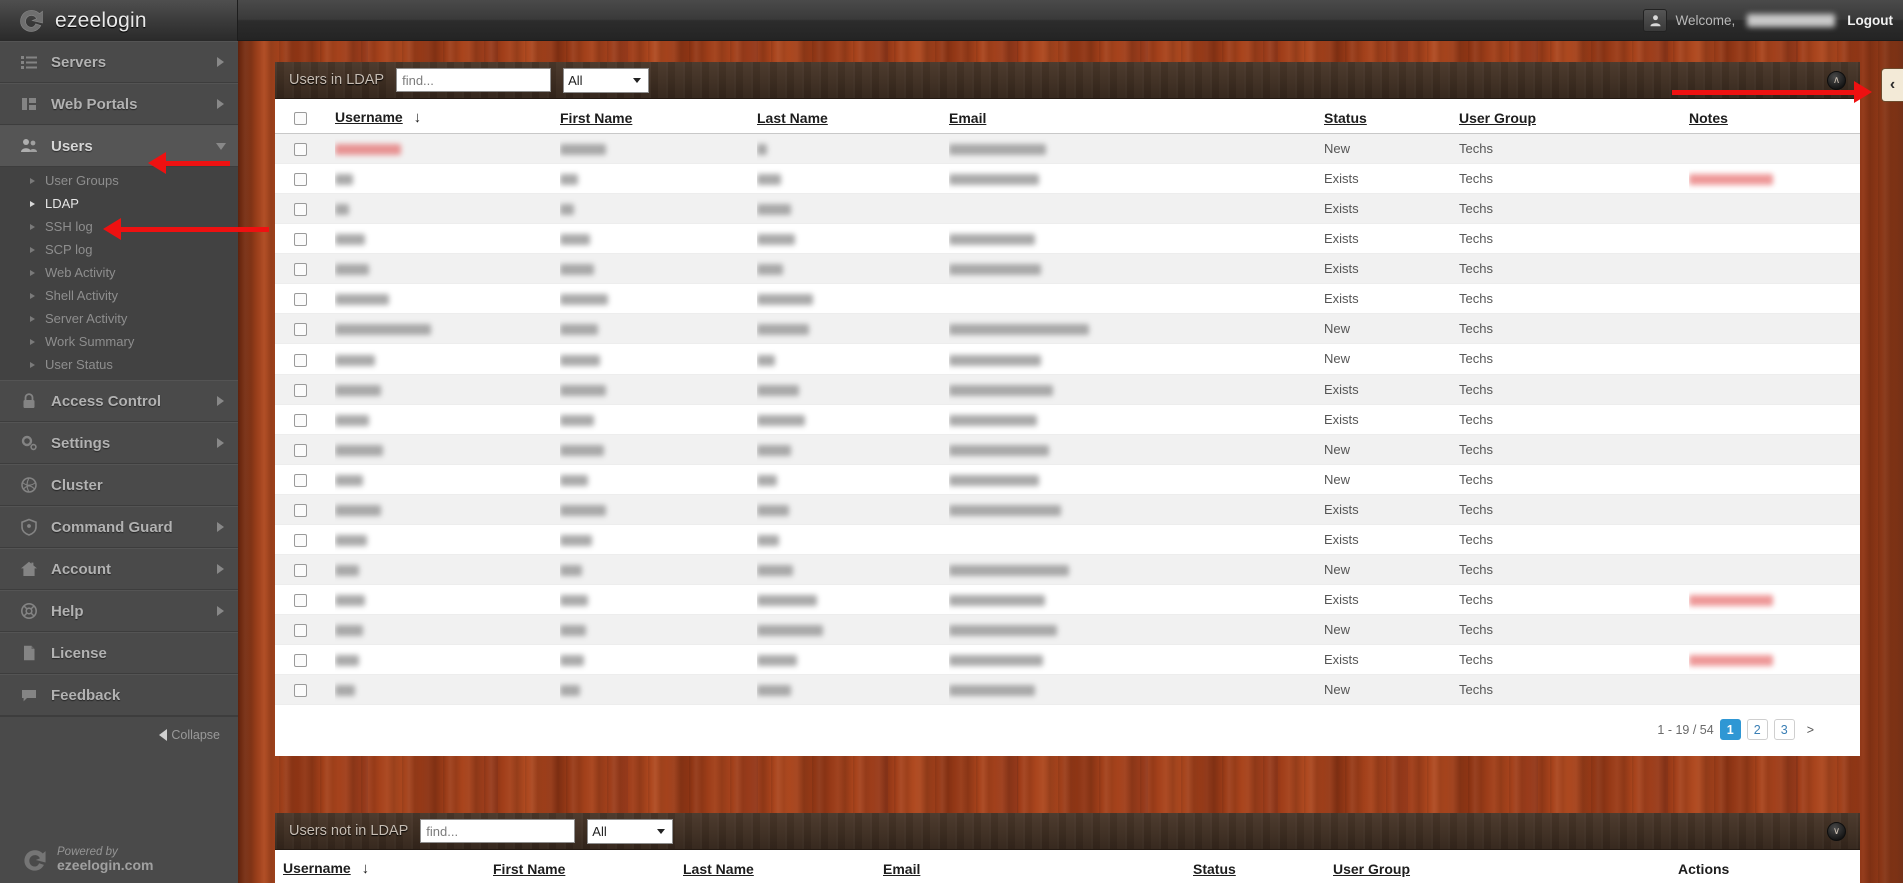  I want to click on sidebar-subitem-shell-activity: Shell Activity, so click(119, 295).